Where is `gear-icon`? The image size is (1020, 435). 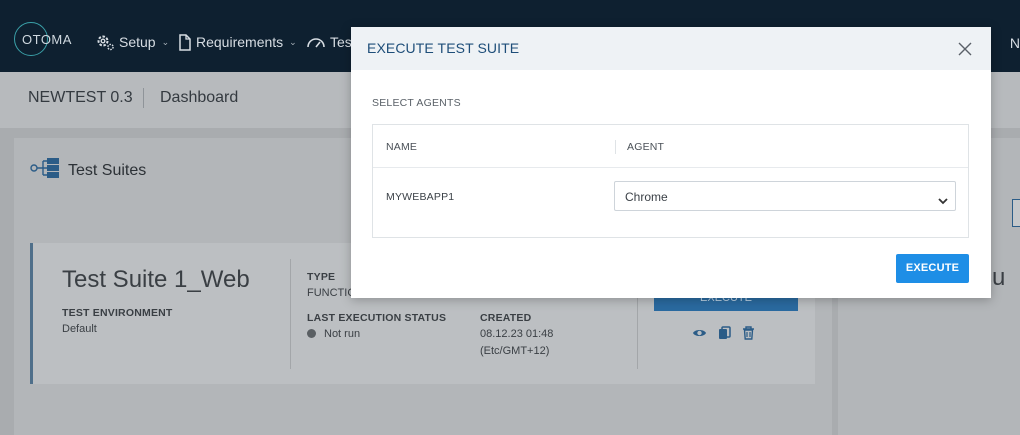 gear-icon is located at coordinates (105, 42).